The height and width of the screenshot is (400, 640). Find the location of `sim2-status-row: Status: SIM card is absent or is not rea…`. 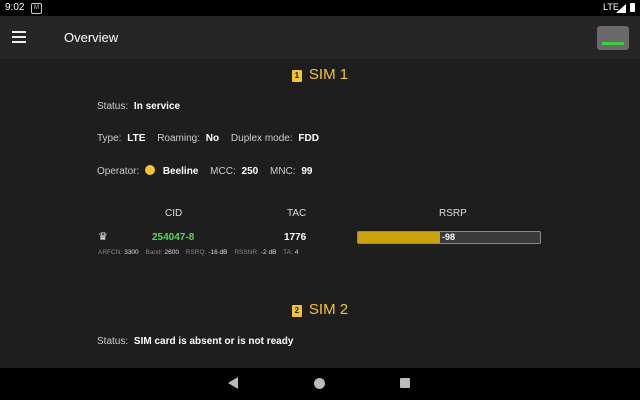

sim2-status-row: Status: SIM card is absent or is not rea… is located at coordinates (199, 341).